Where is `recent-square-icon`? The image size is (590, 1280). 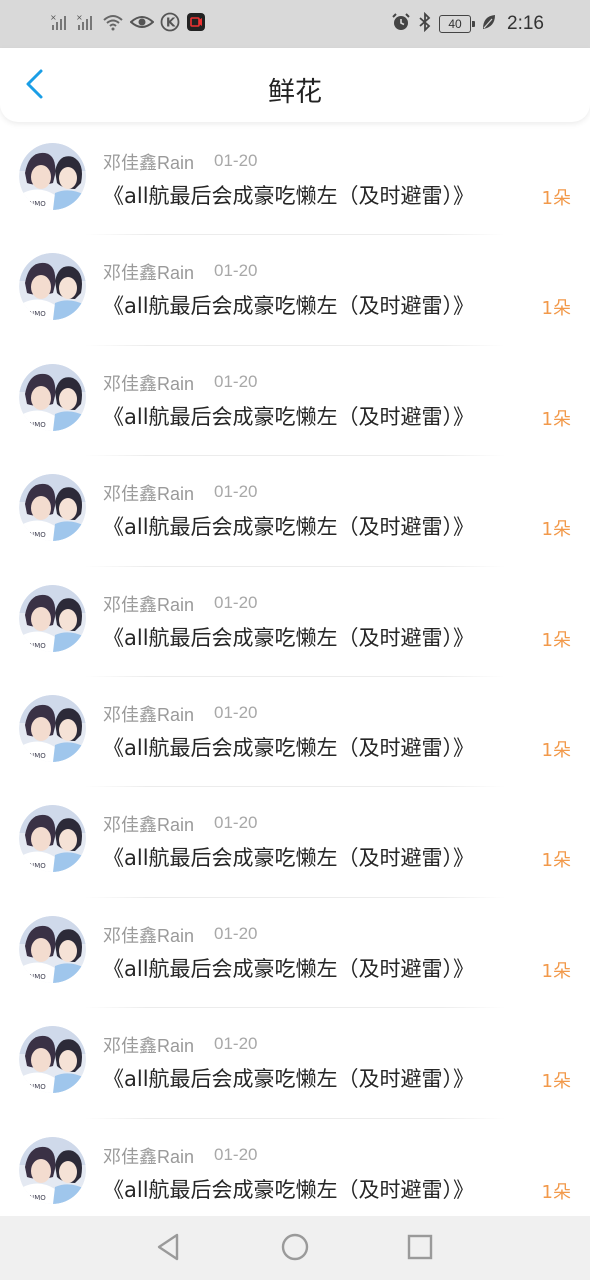
recent-square-icon is located at coordinates (420, 1249).